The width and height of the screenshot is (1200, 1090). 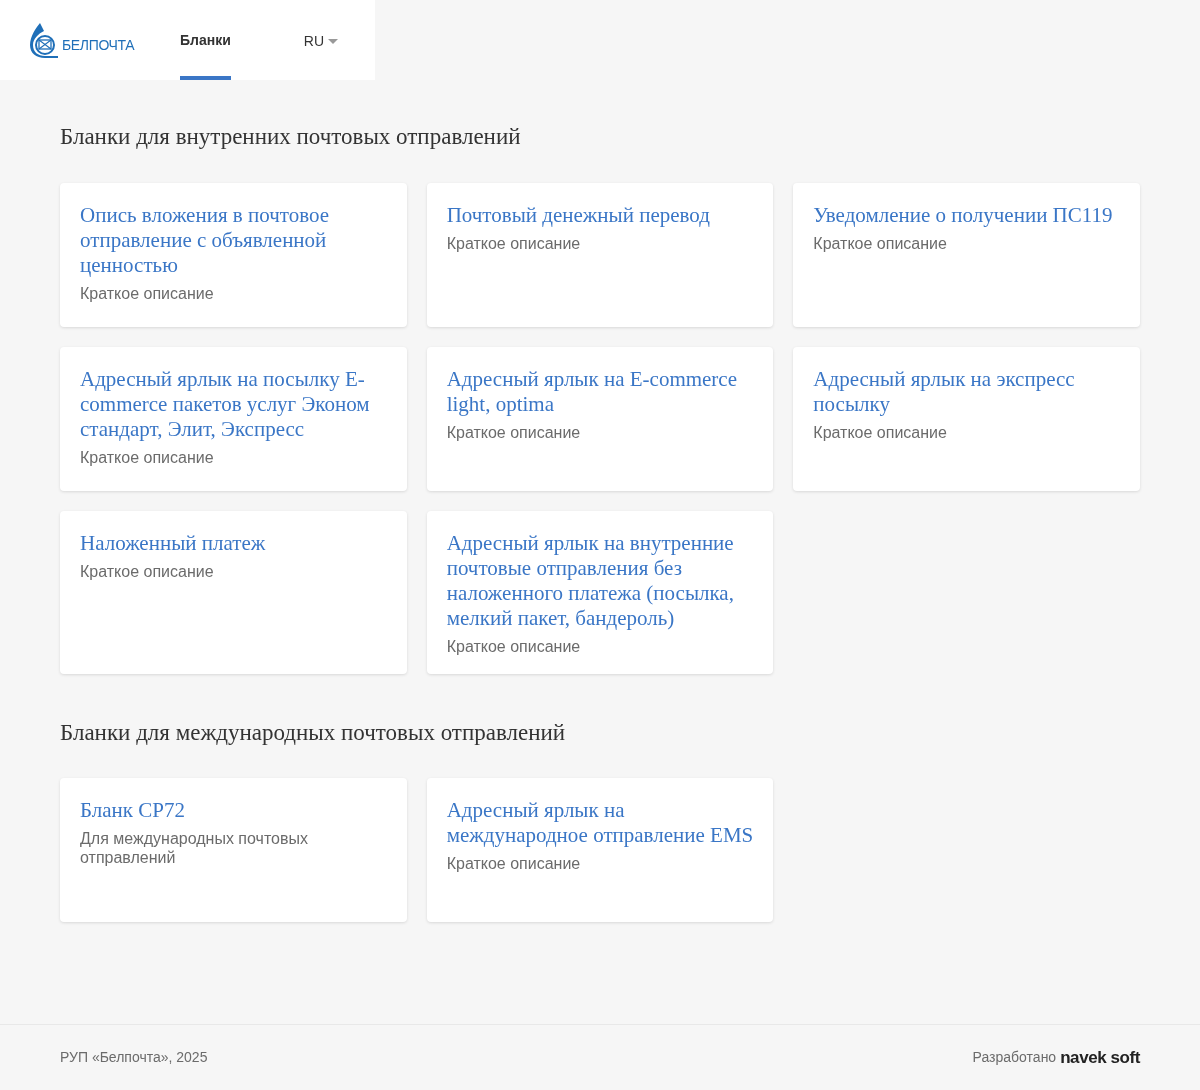 I want to click on developer-logo: navek soft, so click(x=1100, y=1057).